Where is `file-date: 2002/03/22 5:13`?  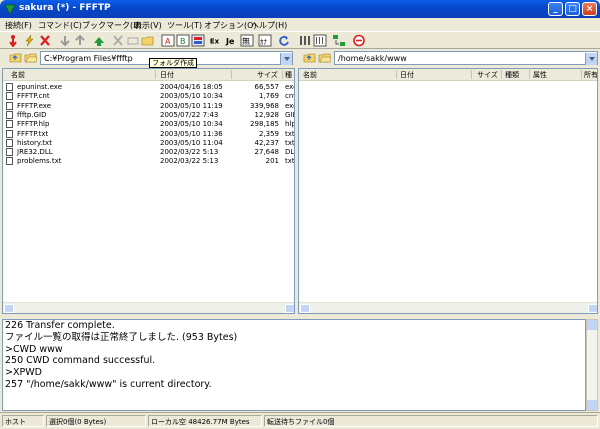
file-date: 2002/03/22 5:13 is located at coordinates (189, 161).